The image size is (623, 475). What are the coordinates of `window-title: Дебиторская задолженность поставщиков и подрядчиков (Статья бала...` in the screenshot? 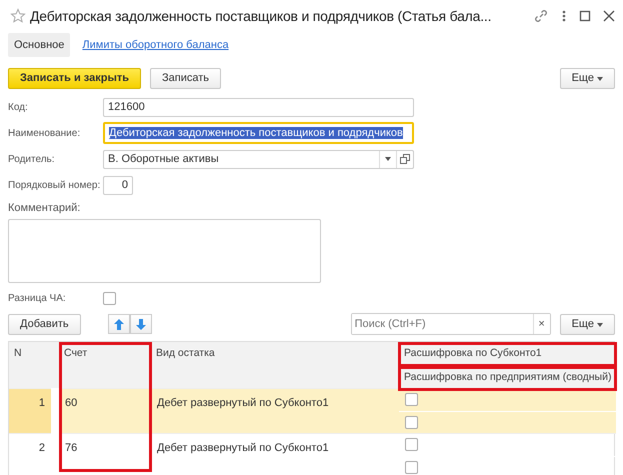 It's located at (261, 16).